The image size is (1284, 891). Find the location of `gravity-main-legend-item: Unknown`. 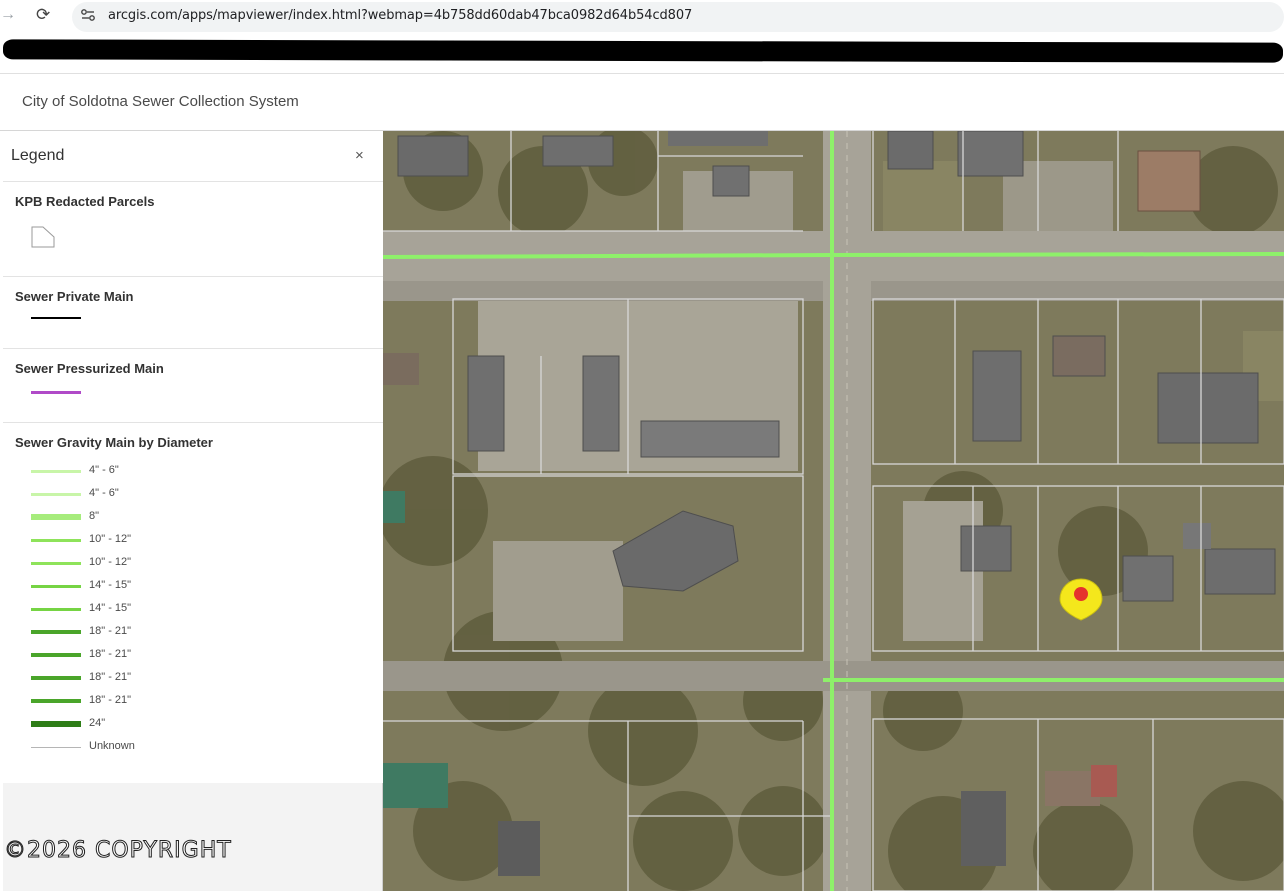

gravity-main-legend-item: Unknown is located at coordinates (131, 747).